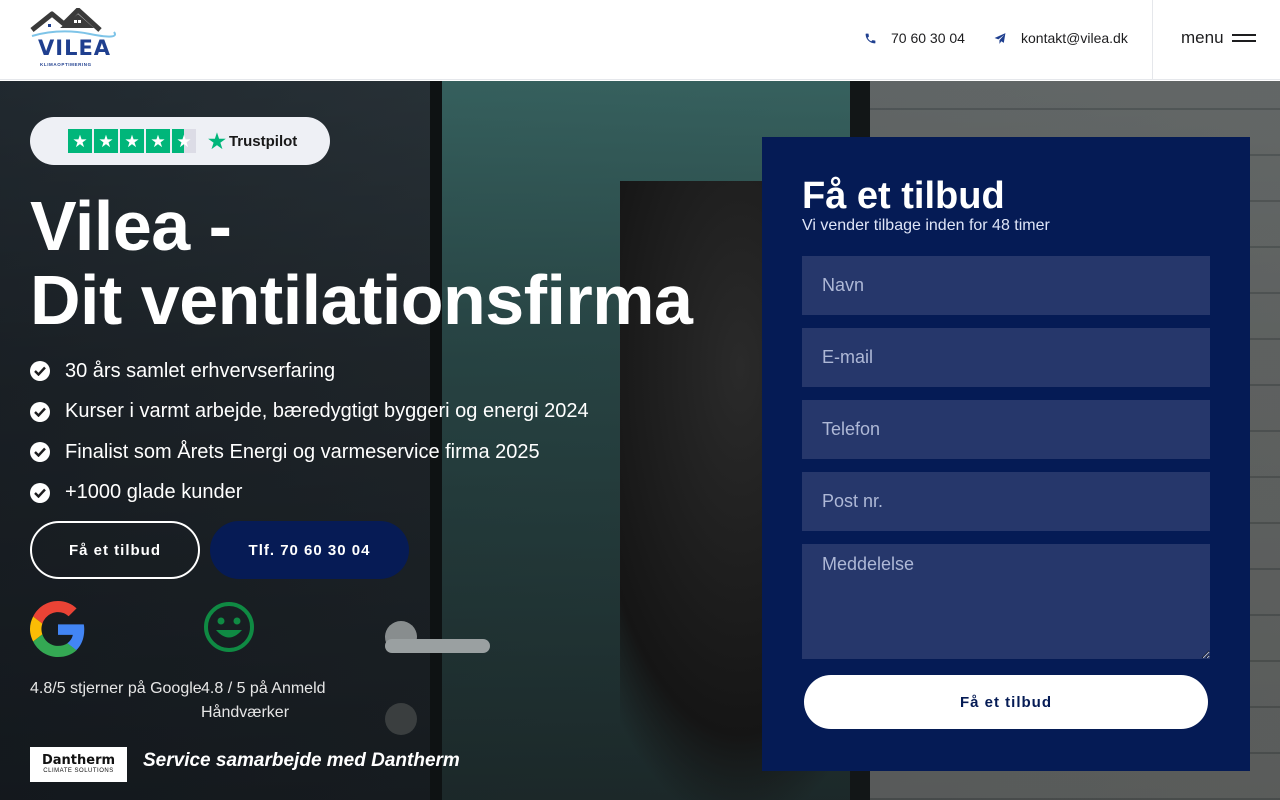 The image size is (1280, 800). I want to click on menu-button: menu, so click(1218, 38).